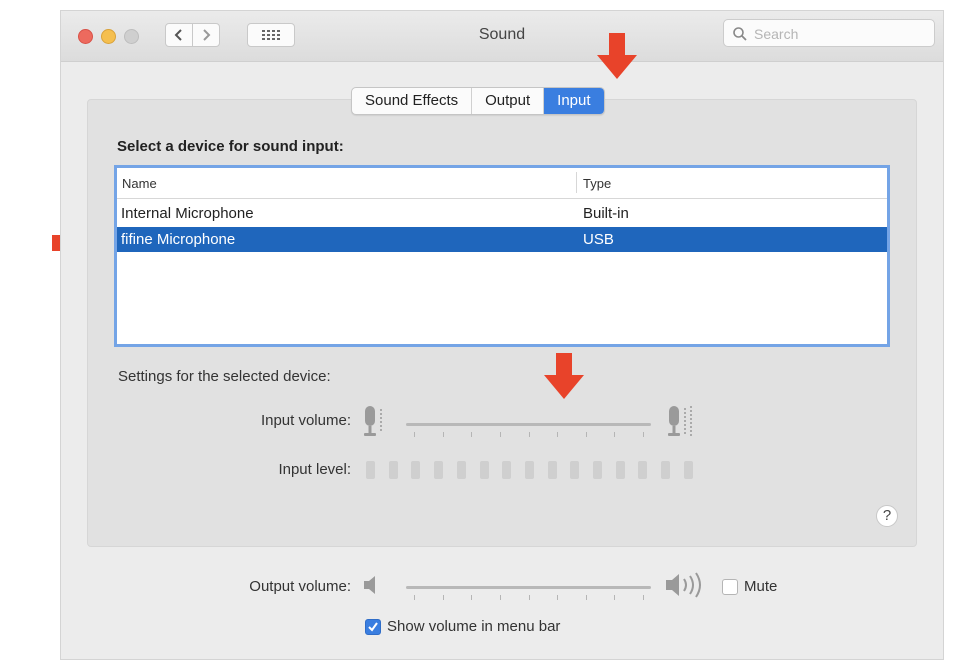  Describe the element at coordinates (528, 429) in the screenshot. I see `input-volume-slider` at that location.